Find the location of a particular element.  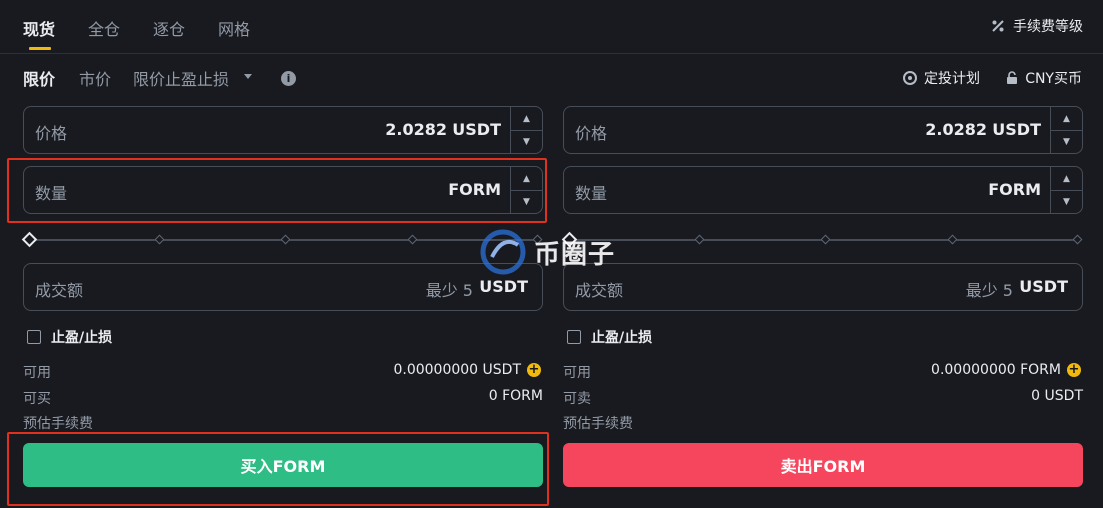

dca-plan-link: 定投计划 is located at coordinates (941, 78).